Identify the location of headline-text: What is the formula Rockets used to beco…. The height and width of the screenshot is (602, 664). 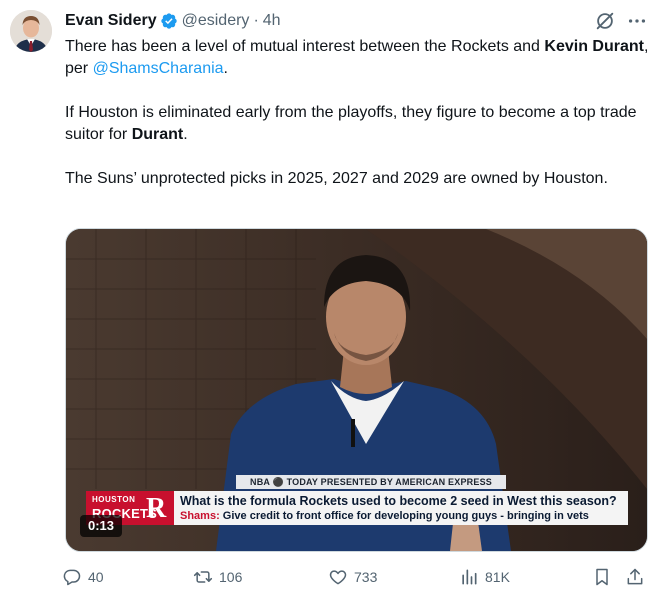
(398, 501).